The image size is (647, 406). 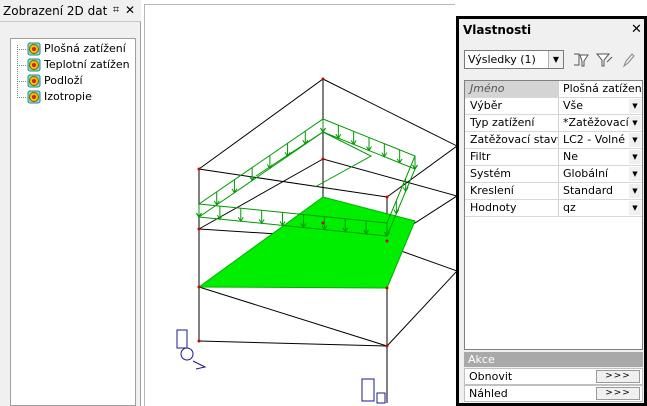 What do you see at coordinates (87, 64) in the screenshot?
I see `tree-item-label: Teplotní zatížen` at bounding box center [87, 64].